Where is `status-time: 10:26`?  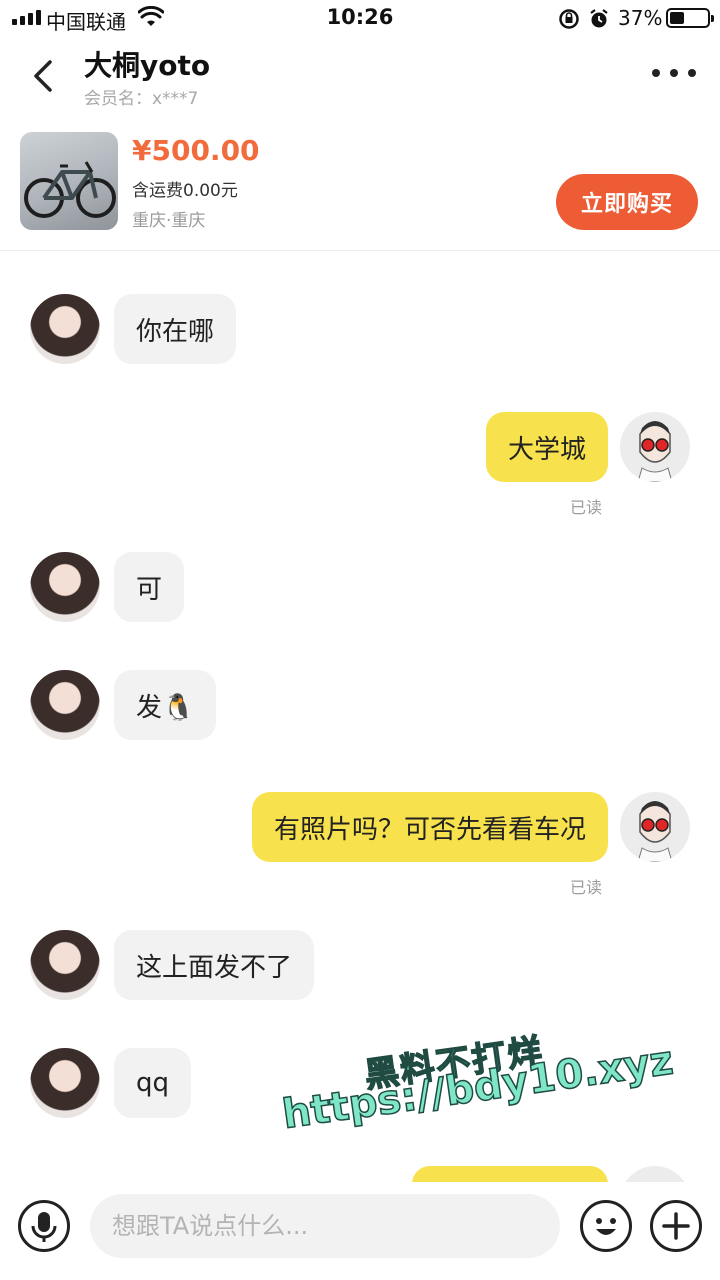 status-time: 10:26 is located at coordinates (360, 17).